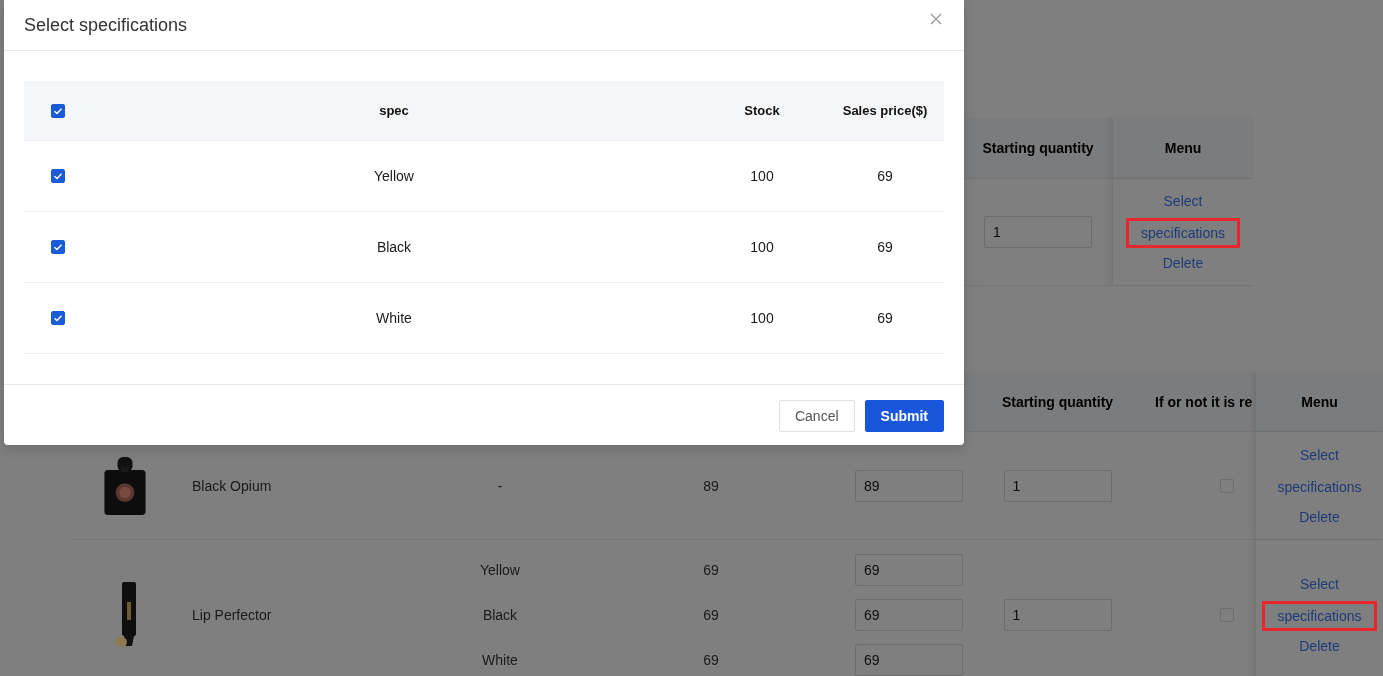 This screenshot has height=676, width=1383. I want to click on cancel-button: Cancel, so click(816, 416).